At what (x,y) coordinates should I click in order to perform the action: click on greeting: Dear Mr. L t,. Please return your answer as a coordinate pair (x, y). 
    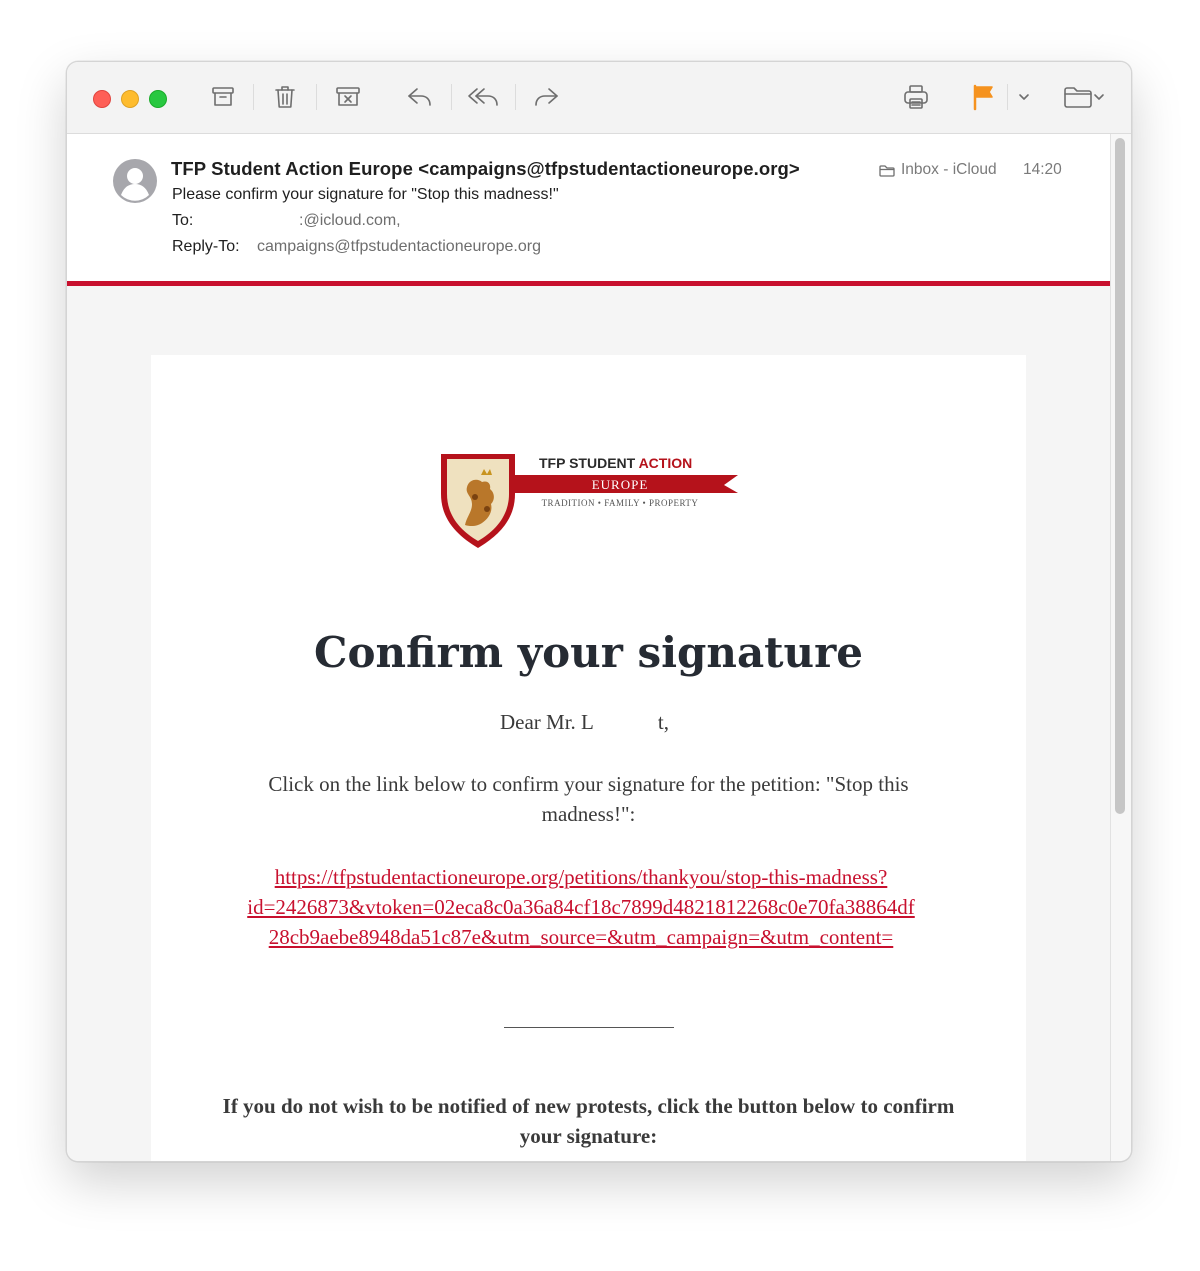
    Looking at the image, I should click on (584, 722).